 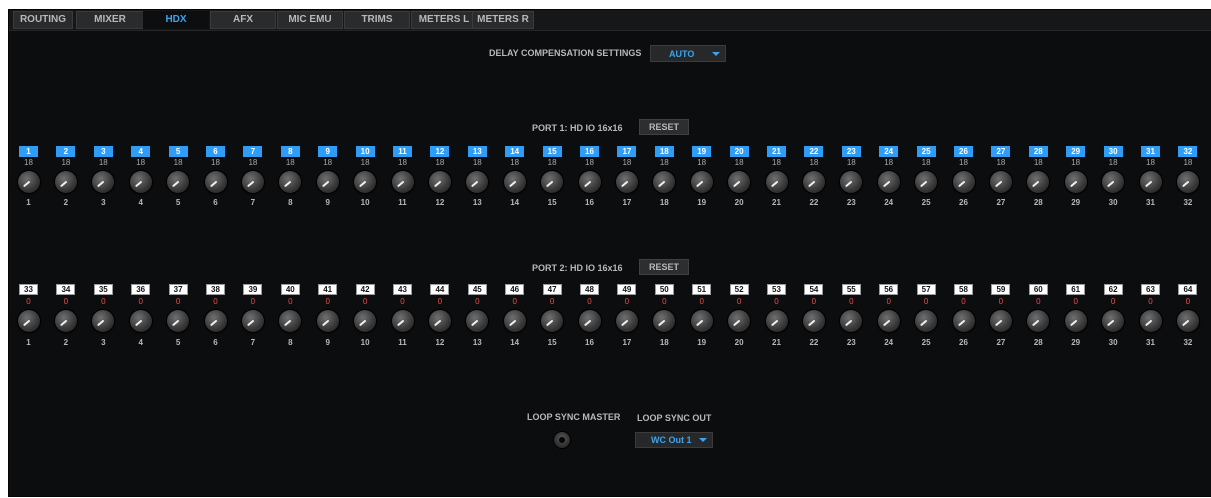 I want to click on port1-channel-24: 24, so click(x=889, y=151).